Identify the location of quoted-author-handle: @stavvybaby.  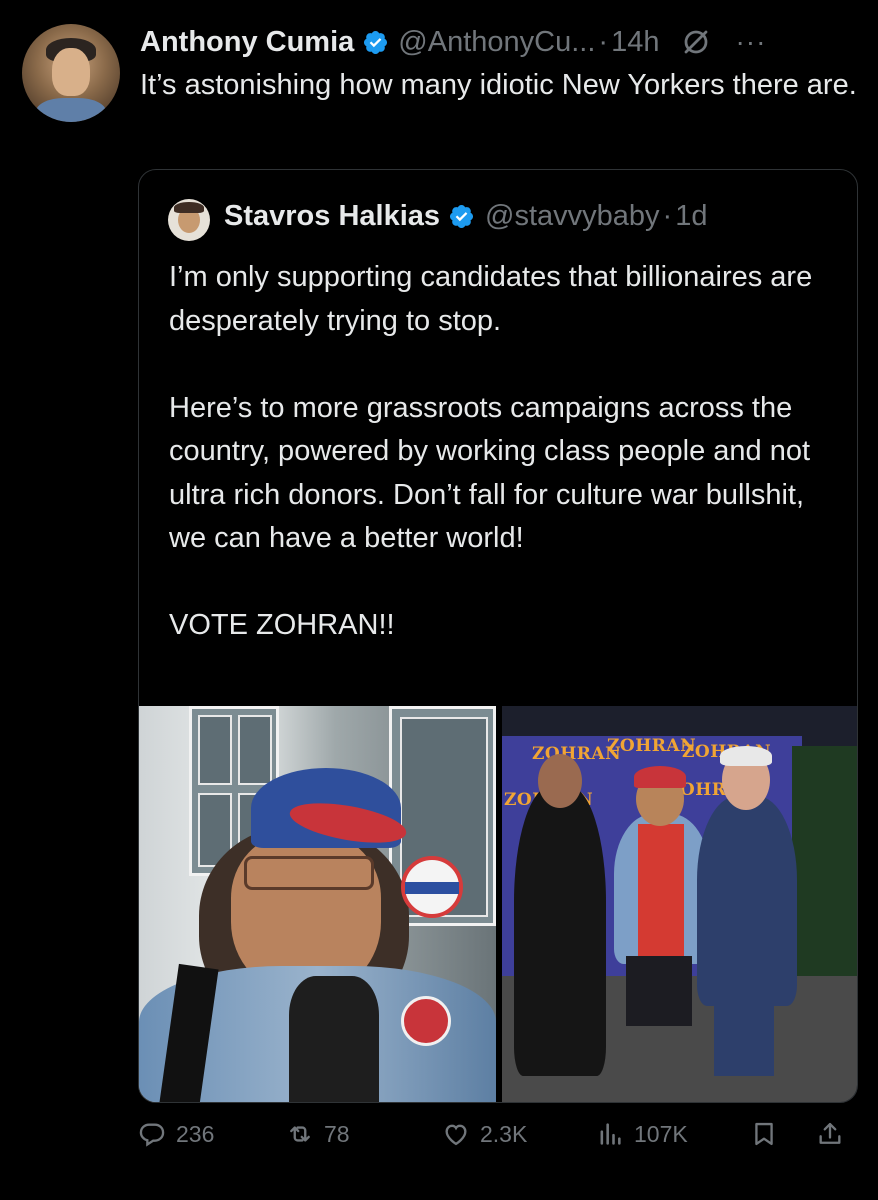
(572, 216).